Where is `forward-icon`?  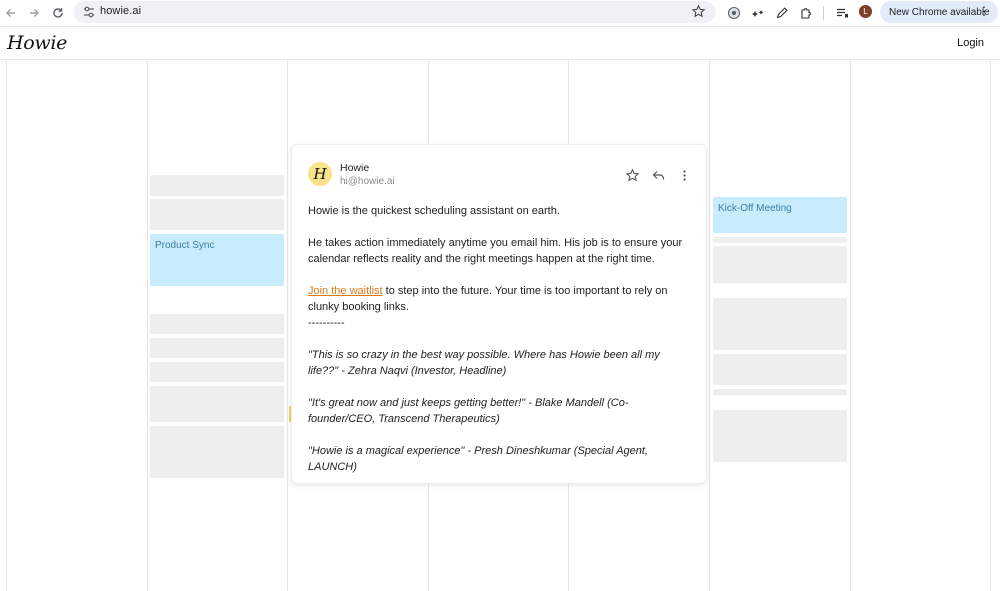
forward-icon is located at coordinates (34, 13).